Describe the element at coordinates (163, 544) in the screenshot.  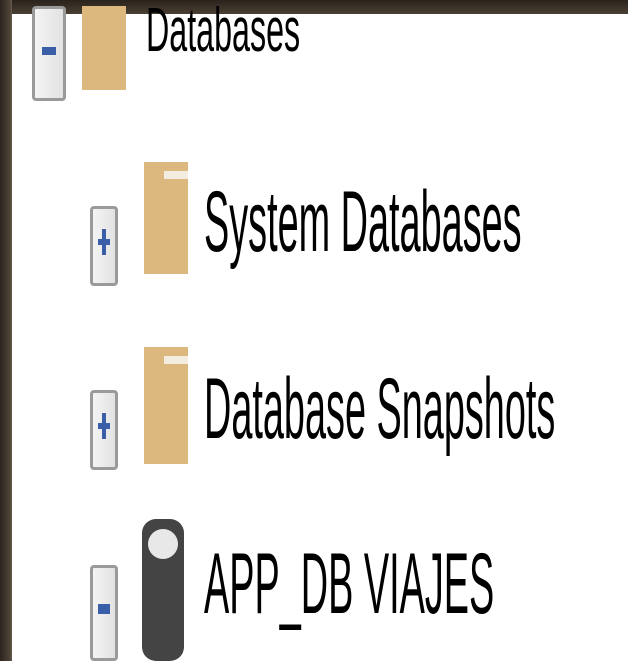
I see `database-icon-top` at that location.